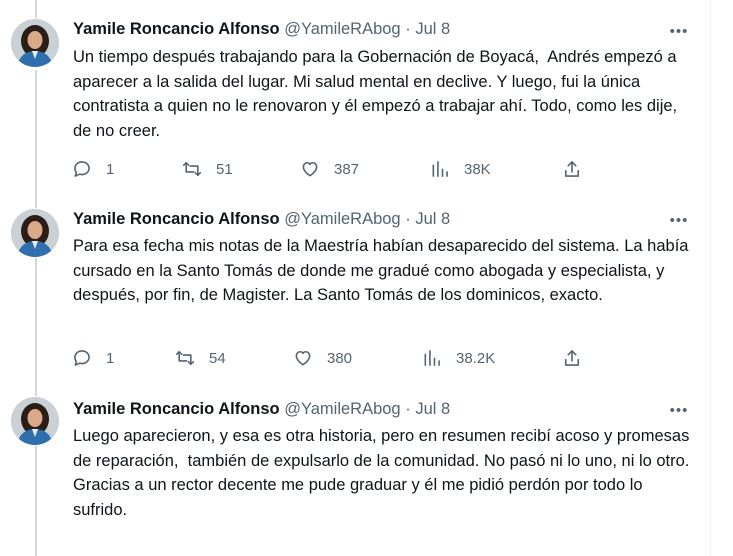  I want to click on views-count: 38K, so click(477, 169).